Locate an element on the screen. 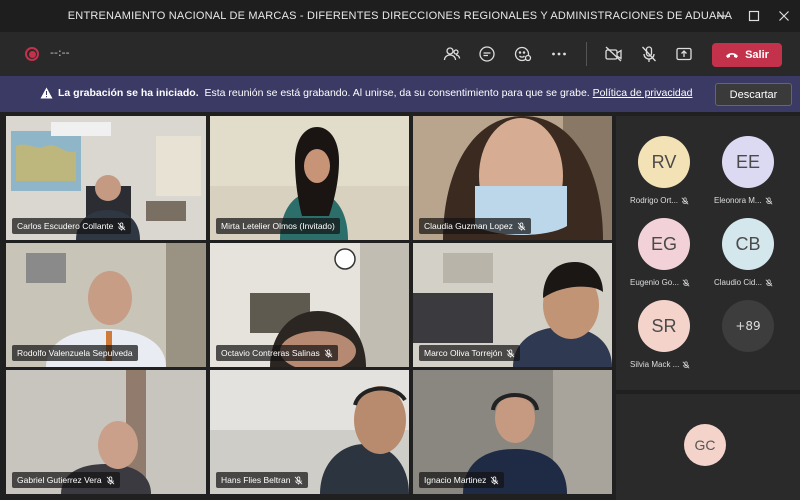  maximize-icon is located at coordinates (754, 16).